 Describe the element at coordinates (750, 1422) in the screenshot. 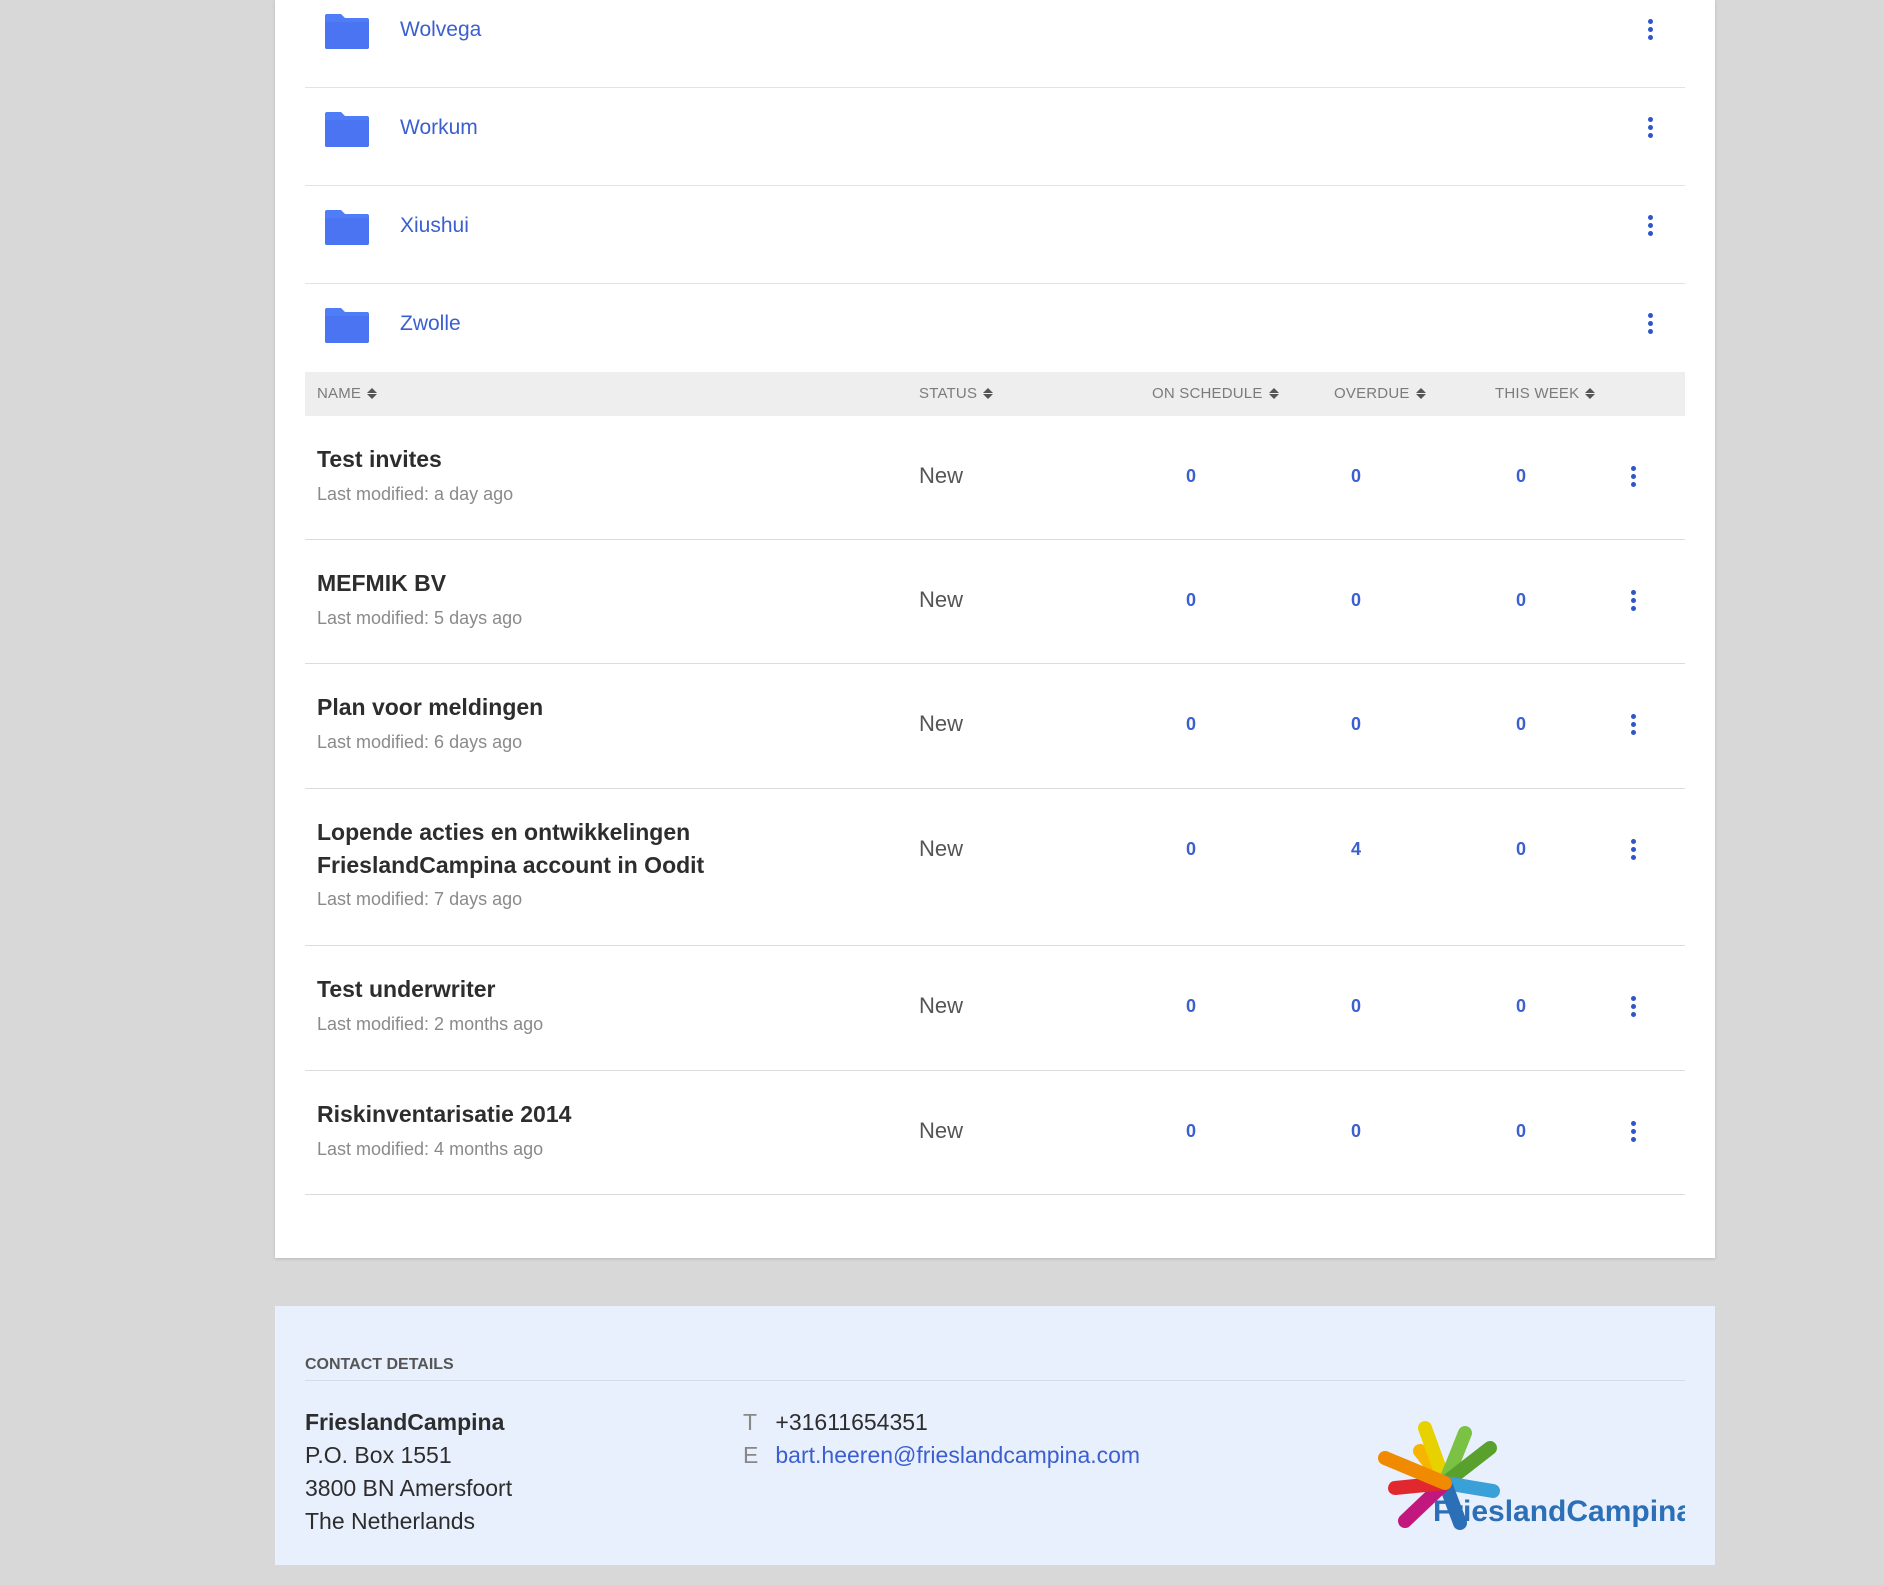

I see `phone-label: T` at that location.